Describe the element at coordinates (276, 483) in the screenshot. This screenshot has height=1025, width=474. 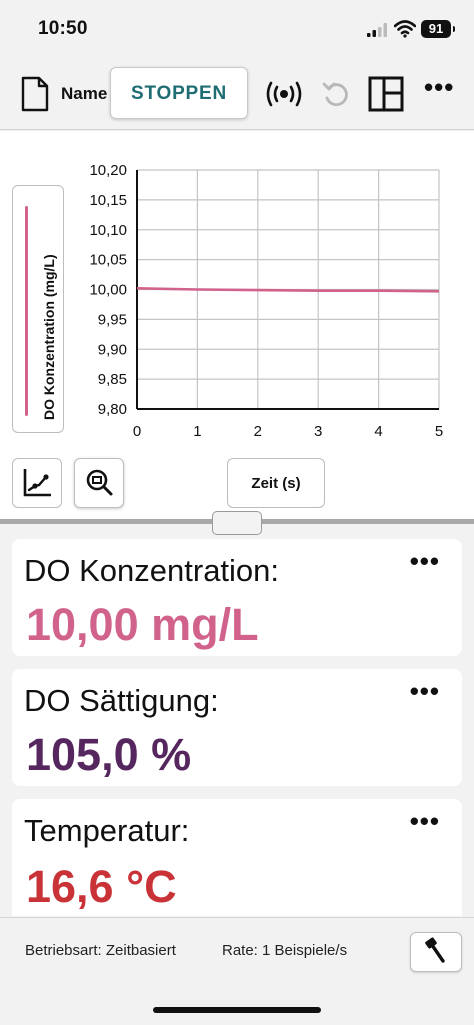
I see `x-axis-label-button: Zeit (s)` at that location.